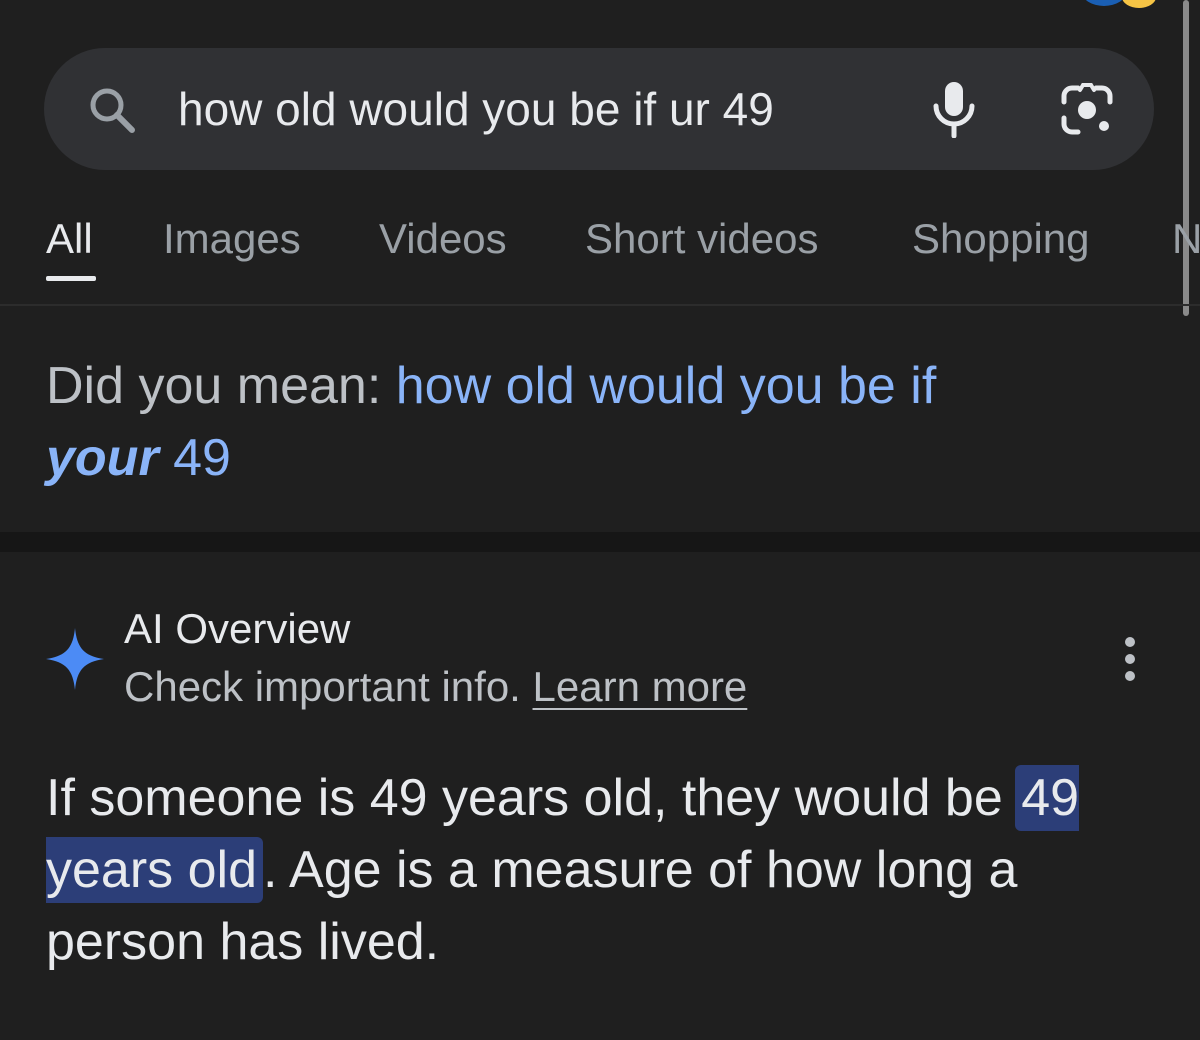 The width and height of the screenshot is (1200, 1040). I want to click on tab-active-indicator, so click(71, 278).